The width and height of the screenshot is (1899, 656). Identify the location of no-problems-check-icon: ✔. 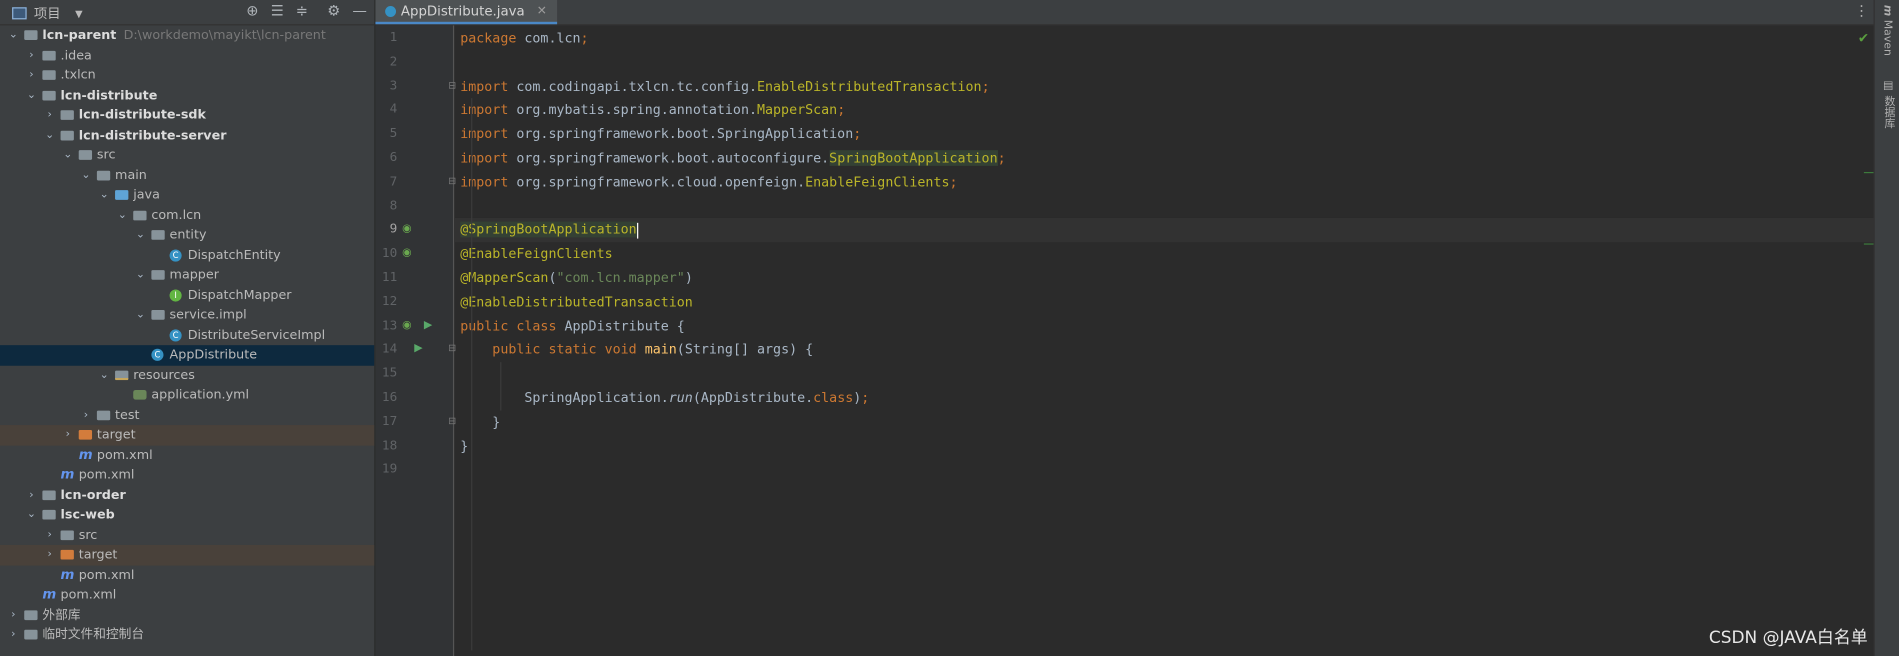
(1863, 38).